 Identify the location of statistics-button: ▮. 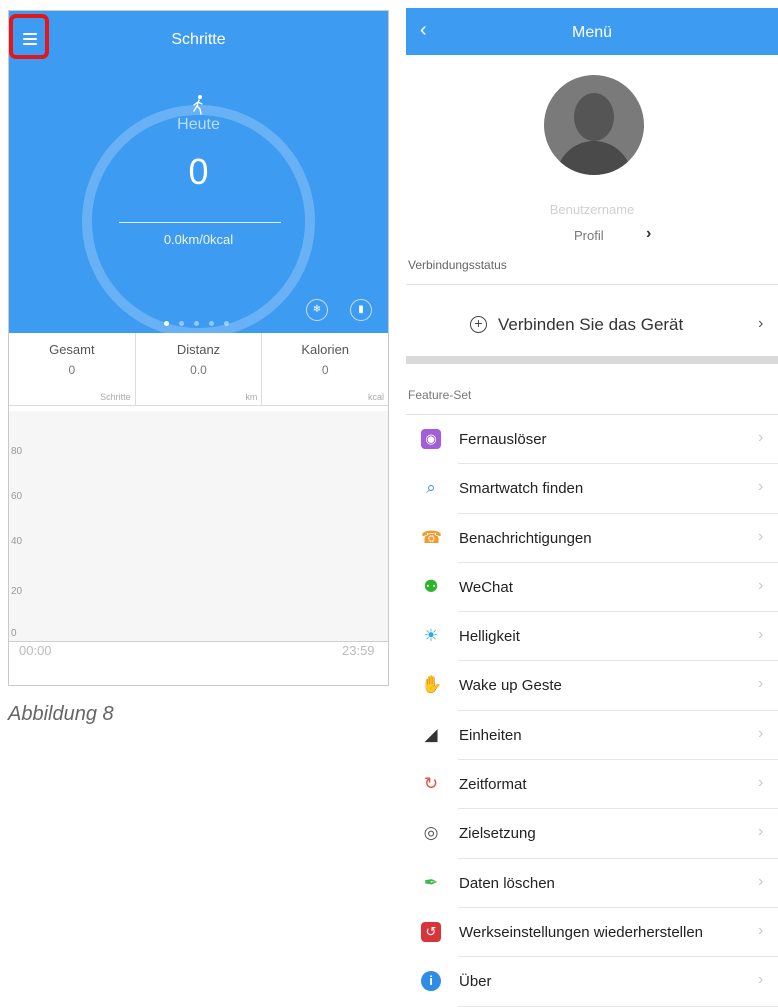
(361, 310).